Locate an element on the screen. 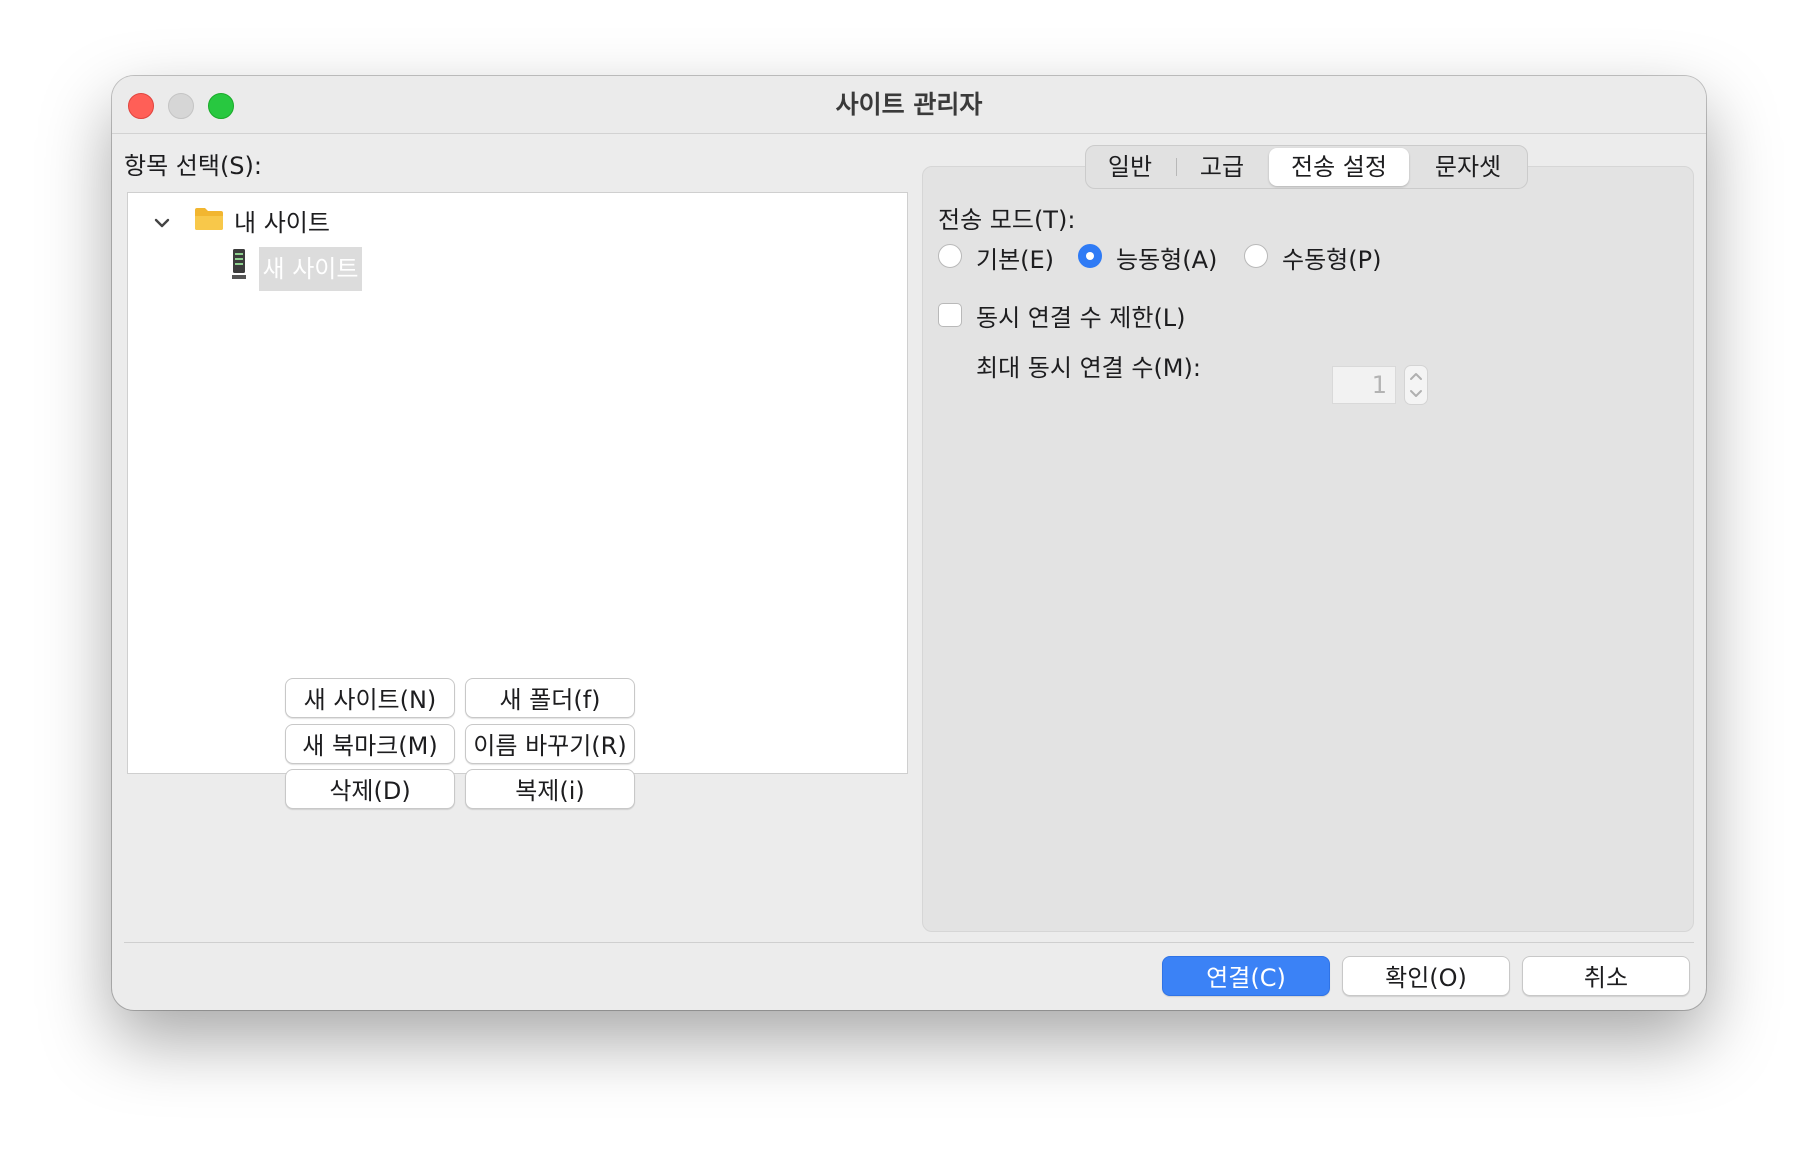 The width and height of the screenshot is (1812, 1158). connect-button: 연결(C) is located at coordinates (1246, 976).